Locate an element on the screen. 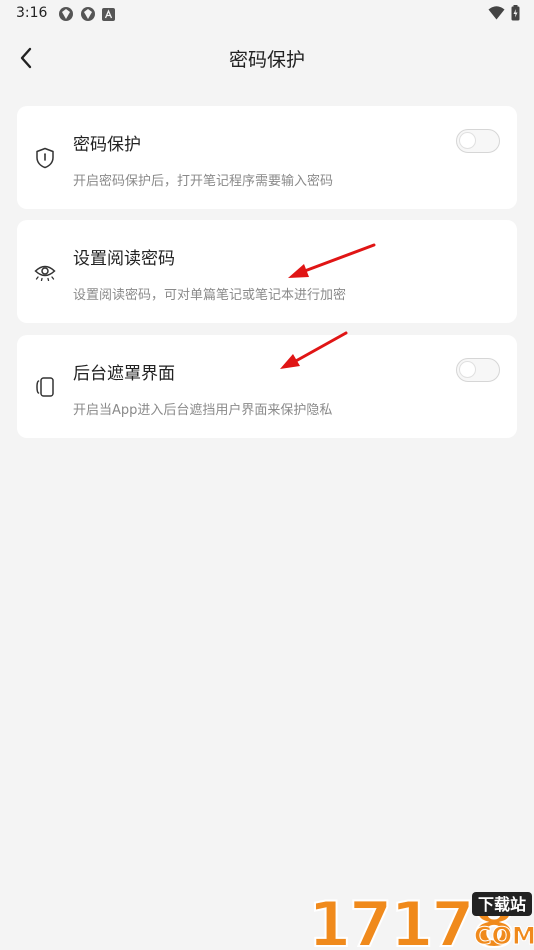 The image size is (534, 950). password-protection-card: 密码保护 开启密码保护后，打开笔记程序需要输入密码 is located at coordinates (267, 157).